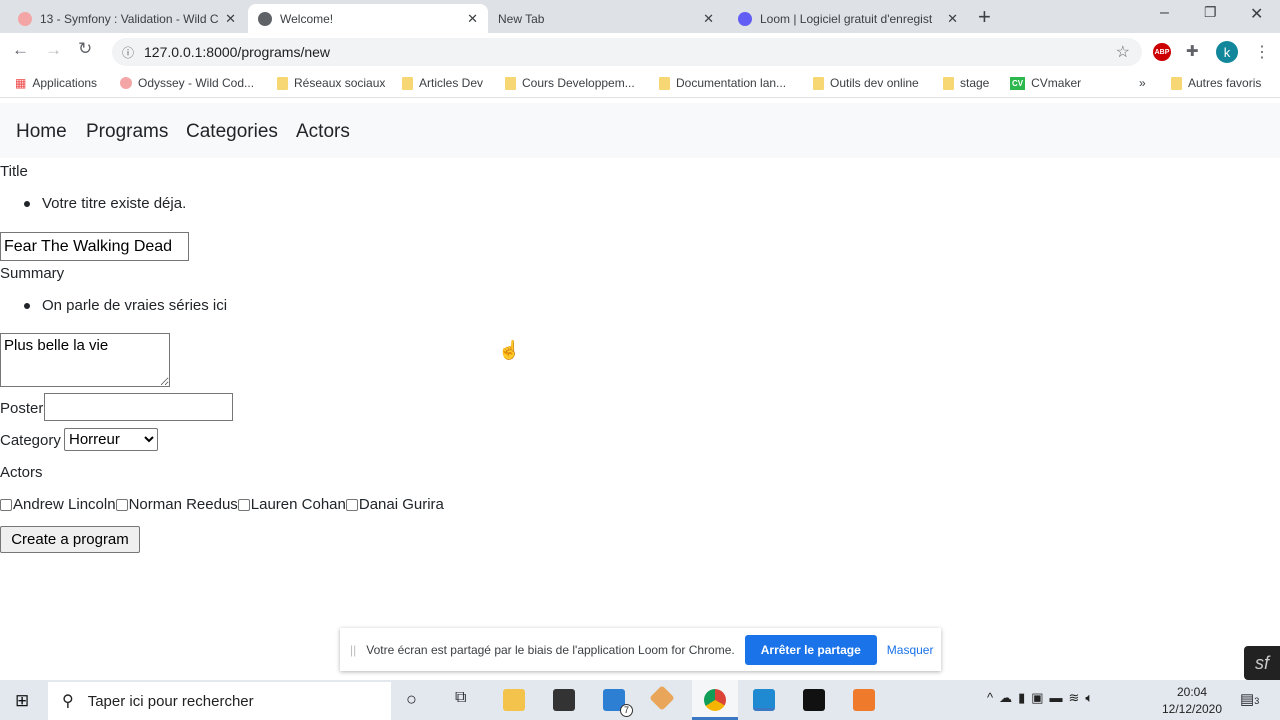 The height and width of the screenshot is (720, 1280). Describe the element at coordinates (94, 246) in the screenshot. I see `title-input` at that location.